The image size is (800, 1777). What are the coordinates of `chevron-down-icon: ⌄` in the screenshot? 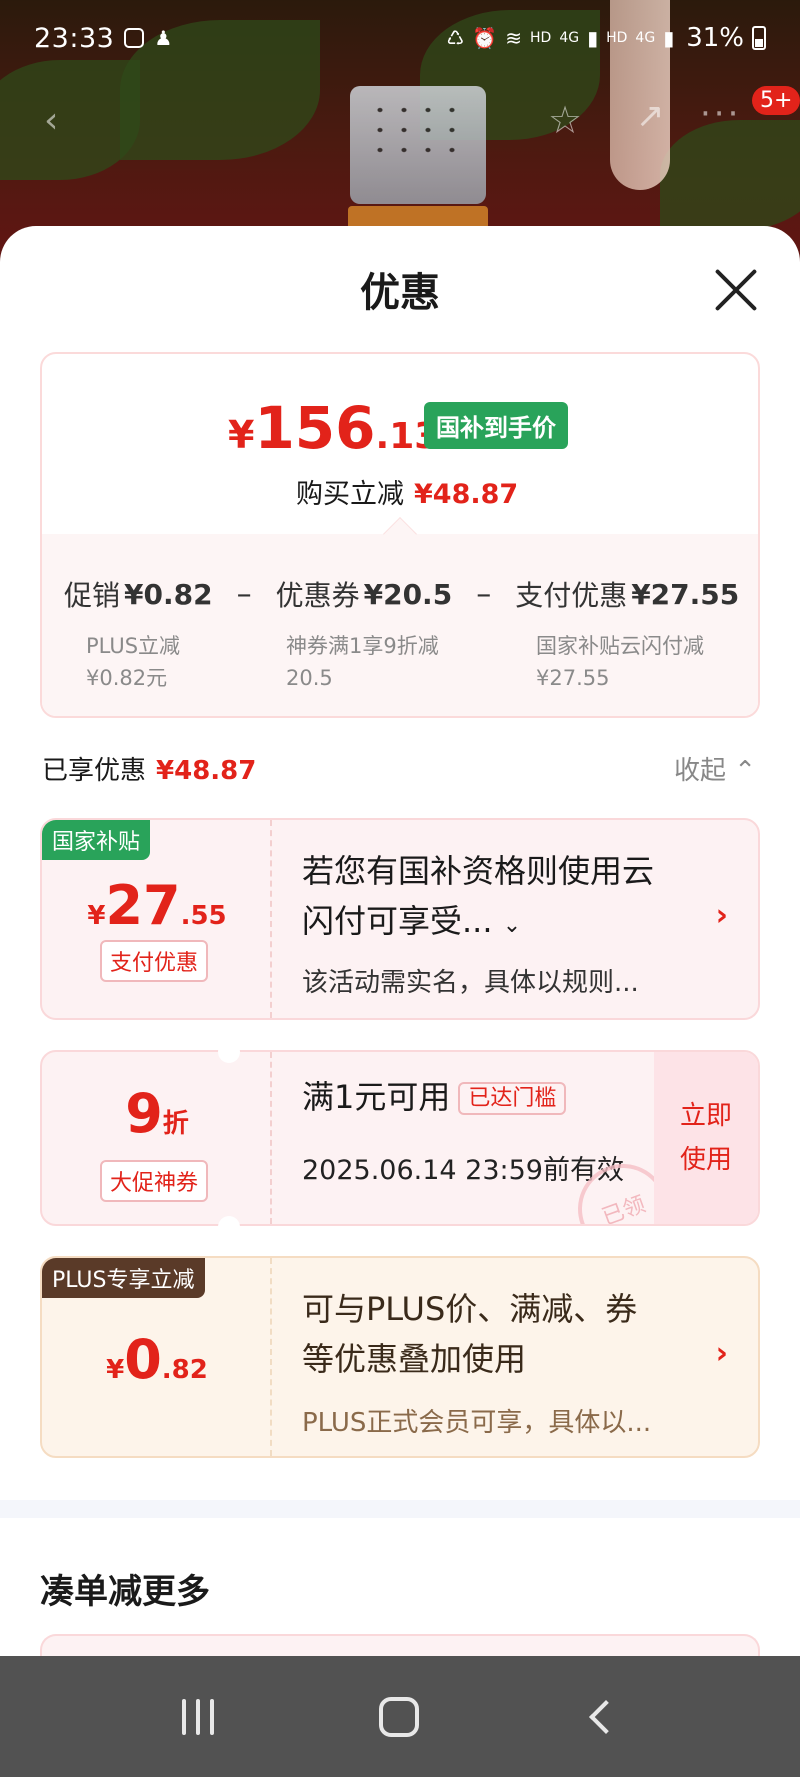 It's located at (512, 925).